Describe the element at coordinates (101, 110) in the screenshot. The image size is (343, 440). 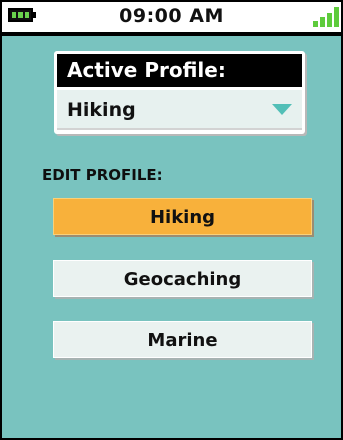
I see `active-profile-value: Hiking` at that location.